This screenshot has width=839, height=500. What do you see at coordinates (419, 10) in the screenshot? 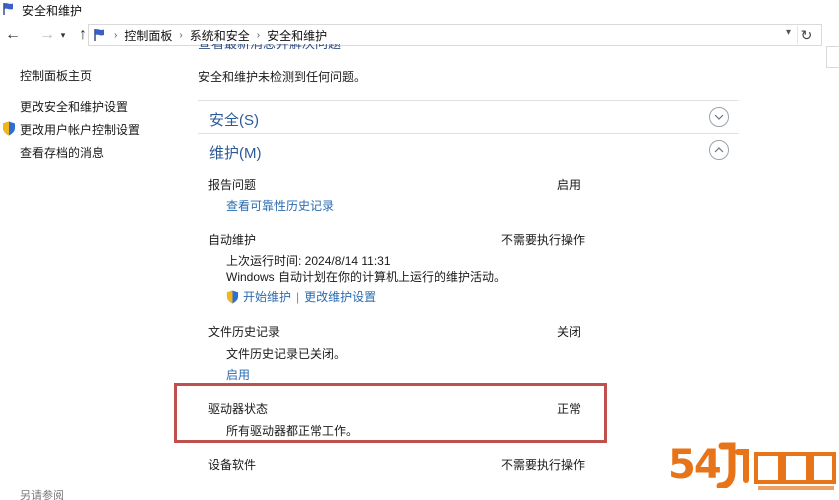
I see `title-bar: 安全和维护` at bounding box center [419, 10].